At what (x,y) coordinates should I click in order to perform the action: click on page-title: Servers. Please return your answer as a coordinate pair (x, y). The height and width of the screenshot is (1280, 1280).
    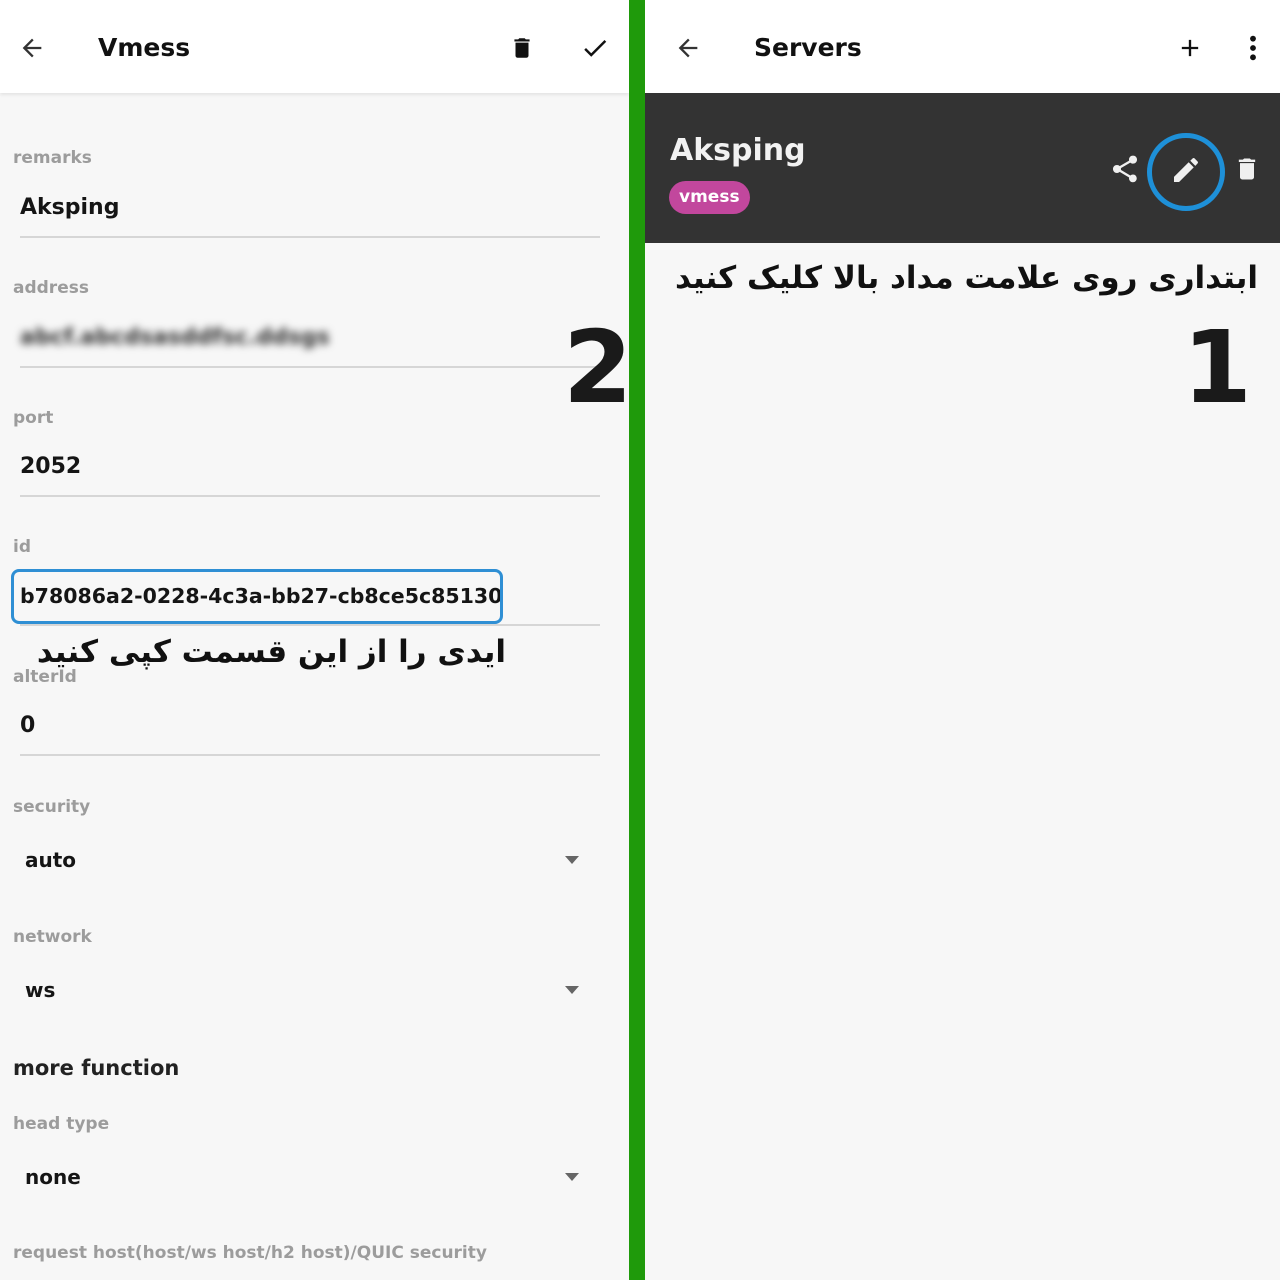
    Looking at the image, I should click on (808, 47).